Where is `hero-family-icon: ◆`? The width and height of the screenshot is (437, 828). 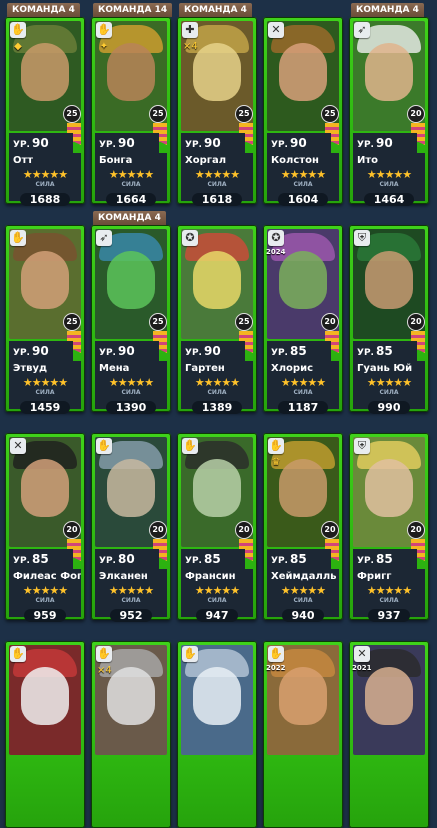
hero-family-icon: ◆ is located at coordinates (18, 46).